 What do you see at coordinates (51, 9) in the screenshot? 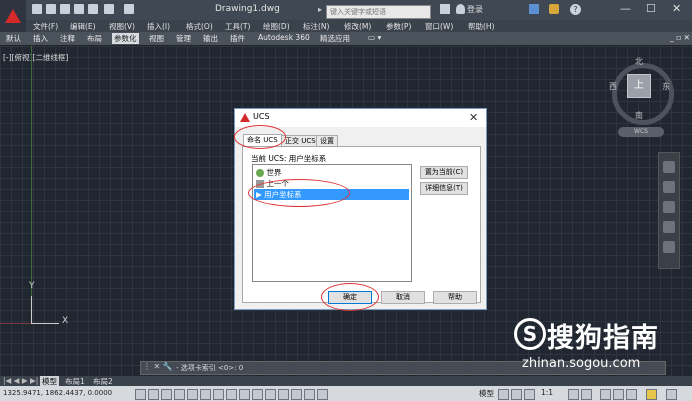
I see `open-file-icon` at bounding box center [51, 9].